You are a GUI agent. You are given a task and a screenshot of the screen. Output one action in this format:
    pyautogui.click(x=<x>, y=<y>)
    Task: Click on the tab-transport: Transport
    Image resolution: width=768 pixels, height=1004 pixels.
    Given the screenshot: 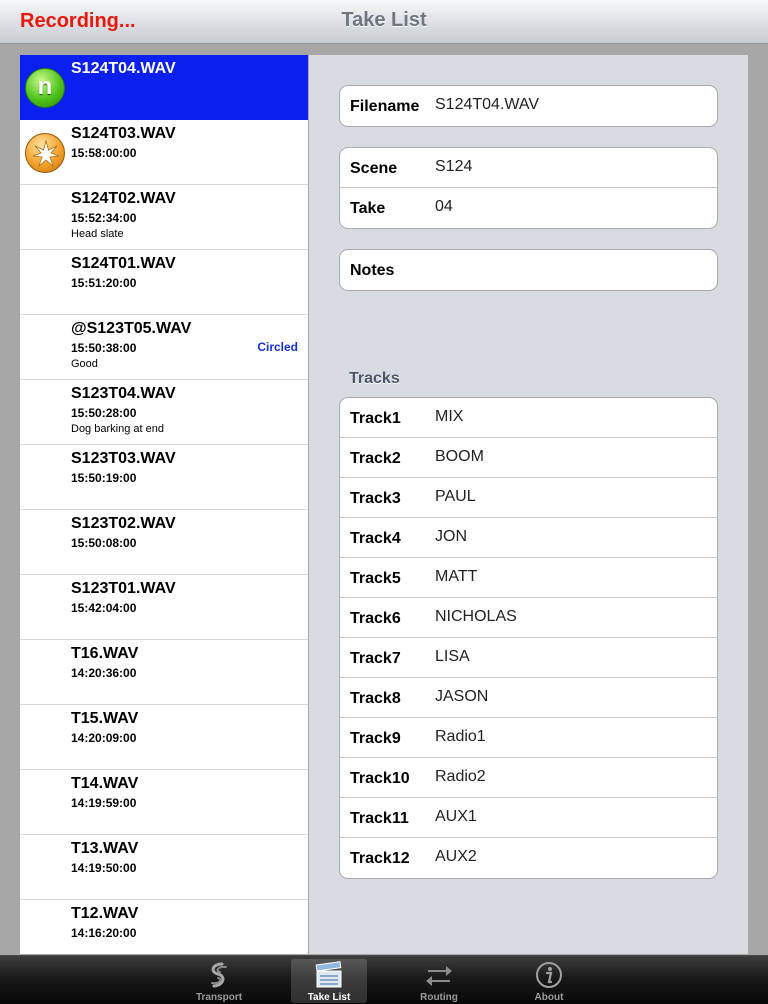 What is the action you would take?
    pyautogui.click(x=219, y=981)
    